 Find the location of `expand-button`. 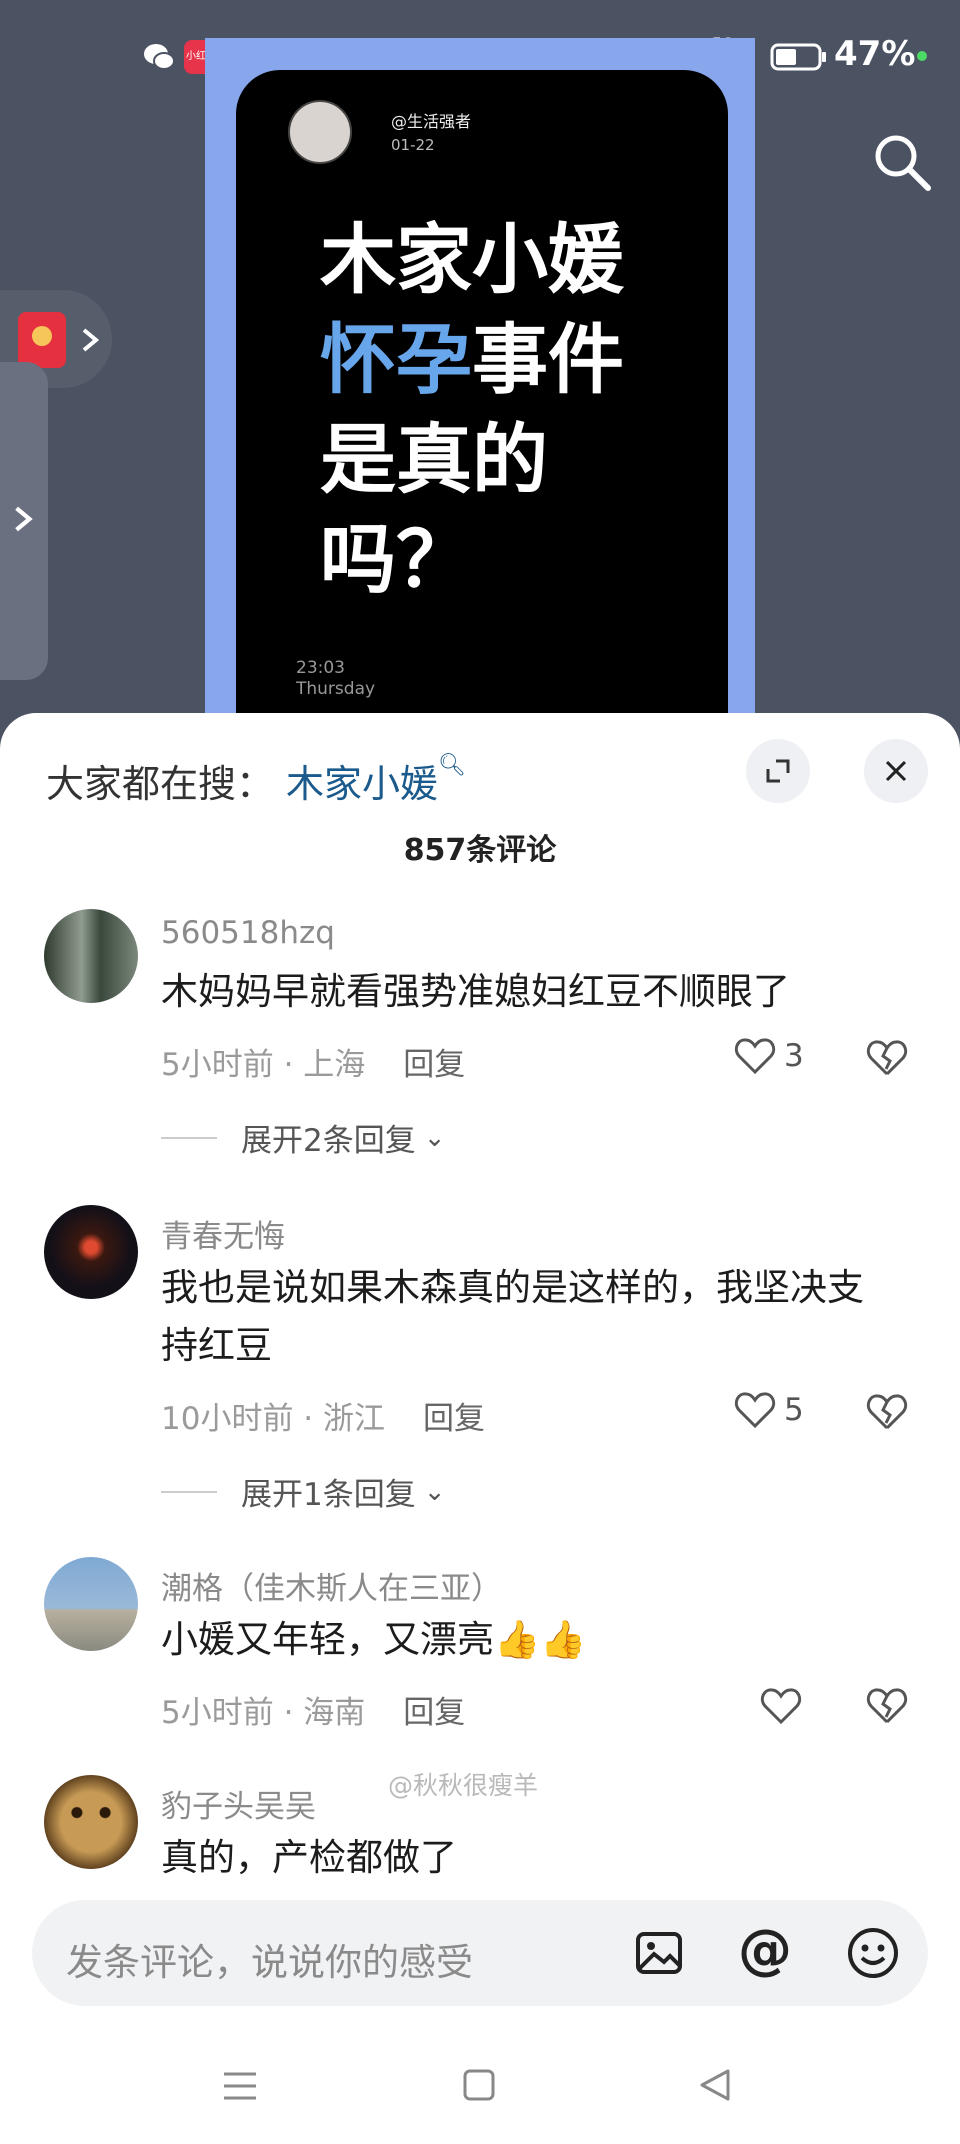

expand-button is located at coordinates (778, 771).